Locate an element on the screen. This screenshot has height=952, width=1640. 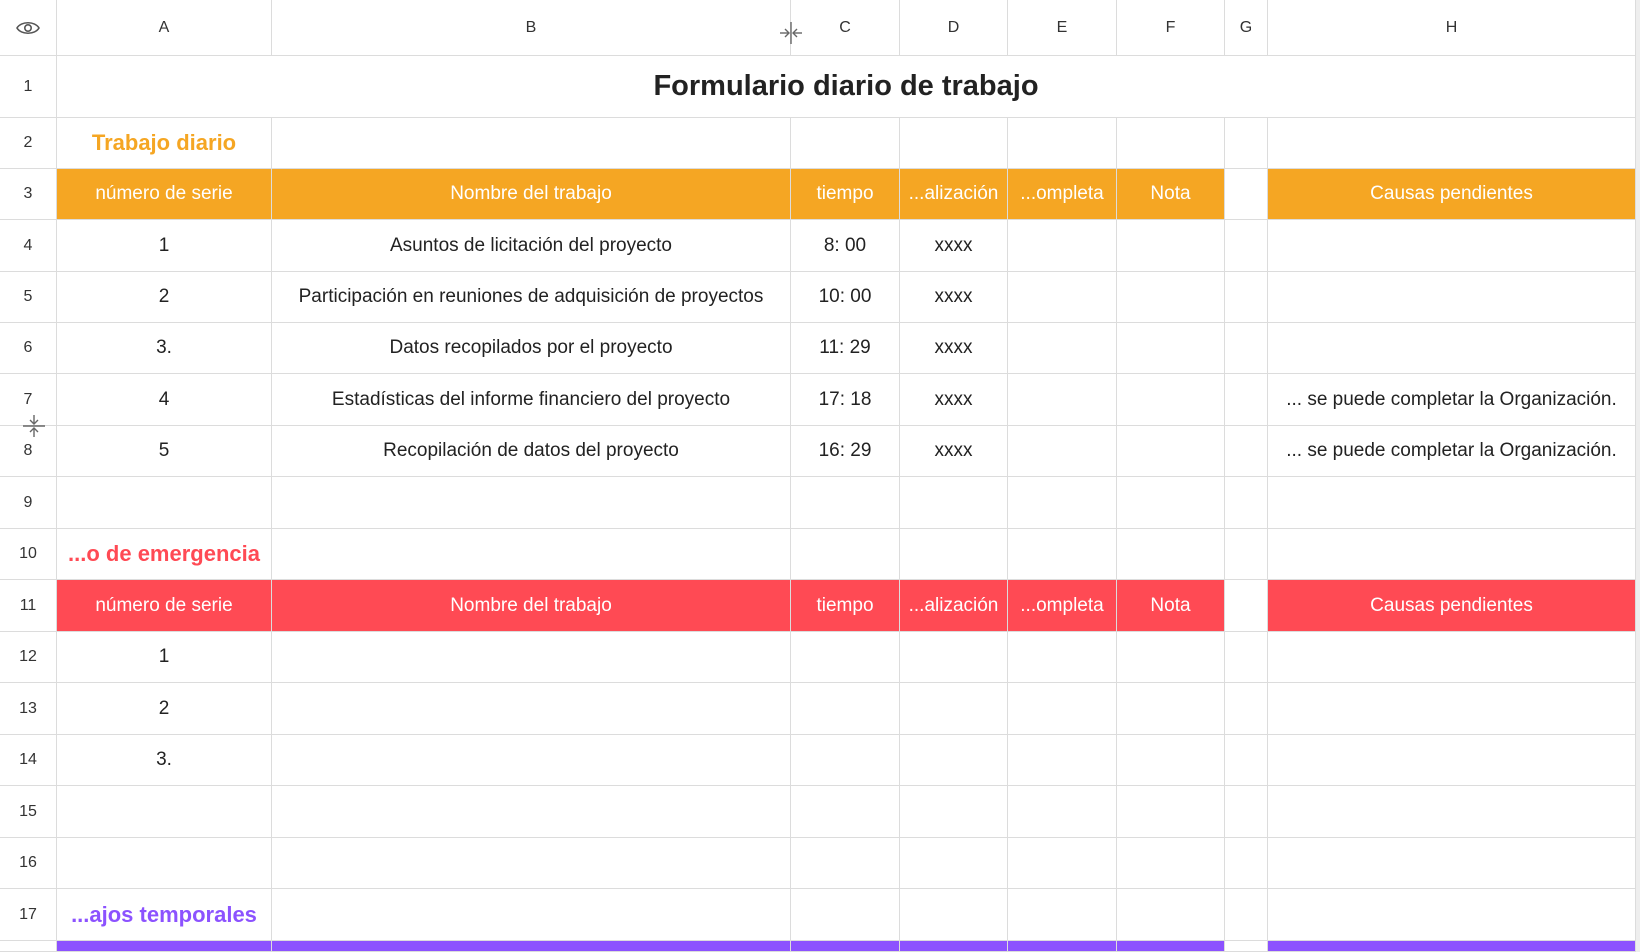
column-header-g: G is located at coordinates (1246, 28).